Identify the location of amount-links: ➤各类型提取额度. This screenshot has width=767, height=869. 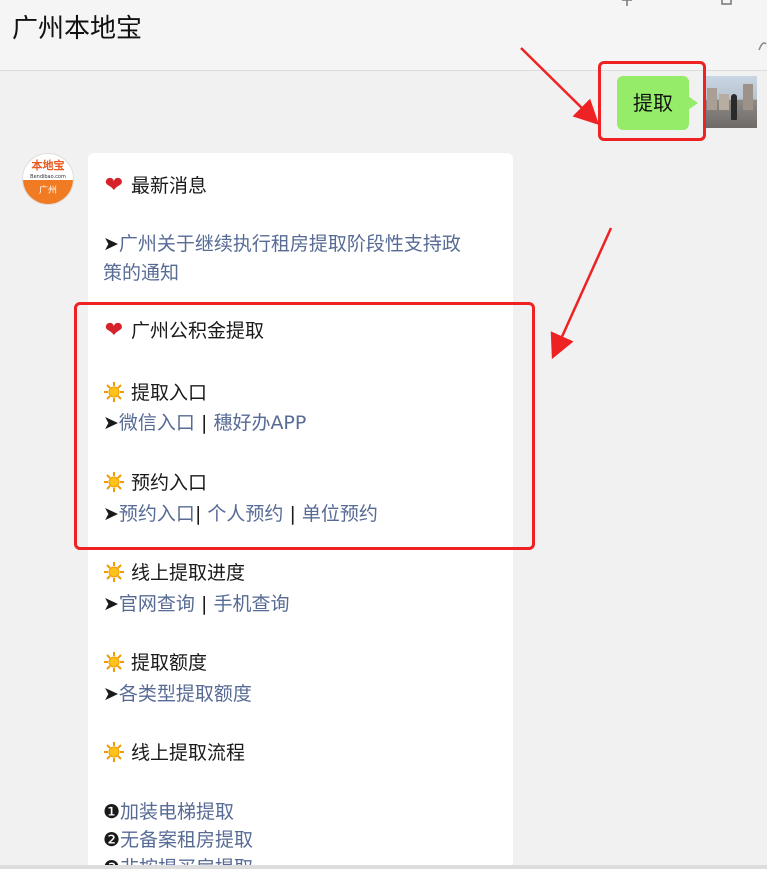
(177, 692).